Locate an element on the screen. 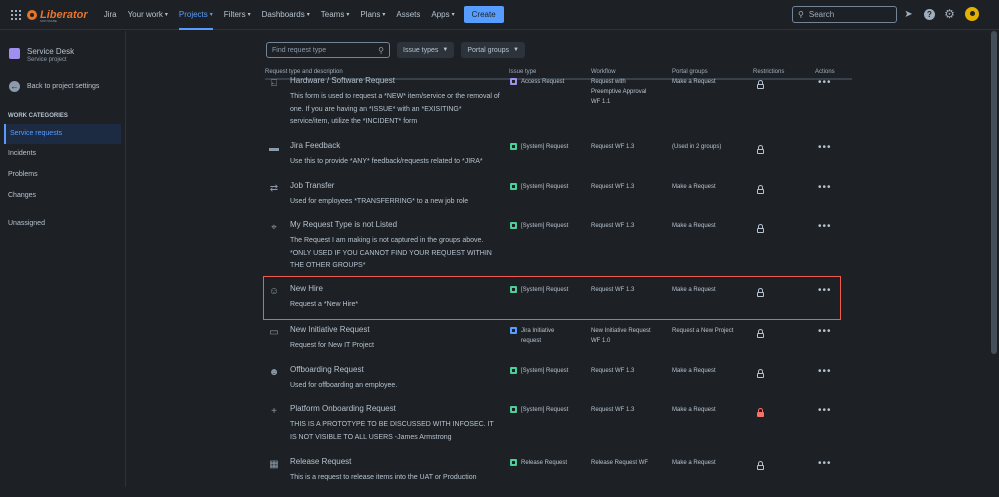 The height and width of the screenshot is (497, 999). arrow-left-icon: ← is located at coordinates (14, 86).